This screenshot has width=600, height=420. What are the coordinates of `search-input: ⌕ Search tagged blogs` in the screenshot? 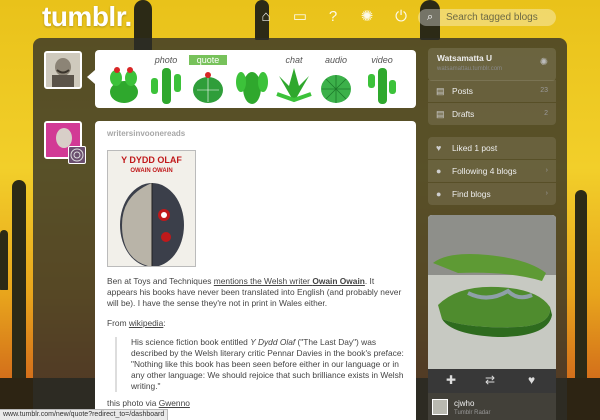 It's located at (487, 17).